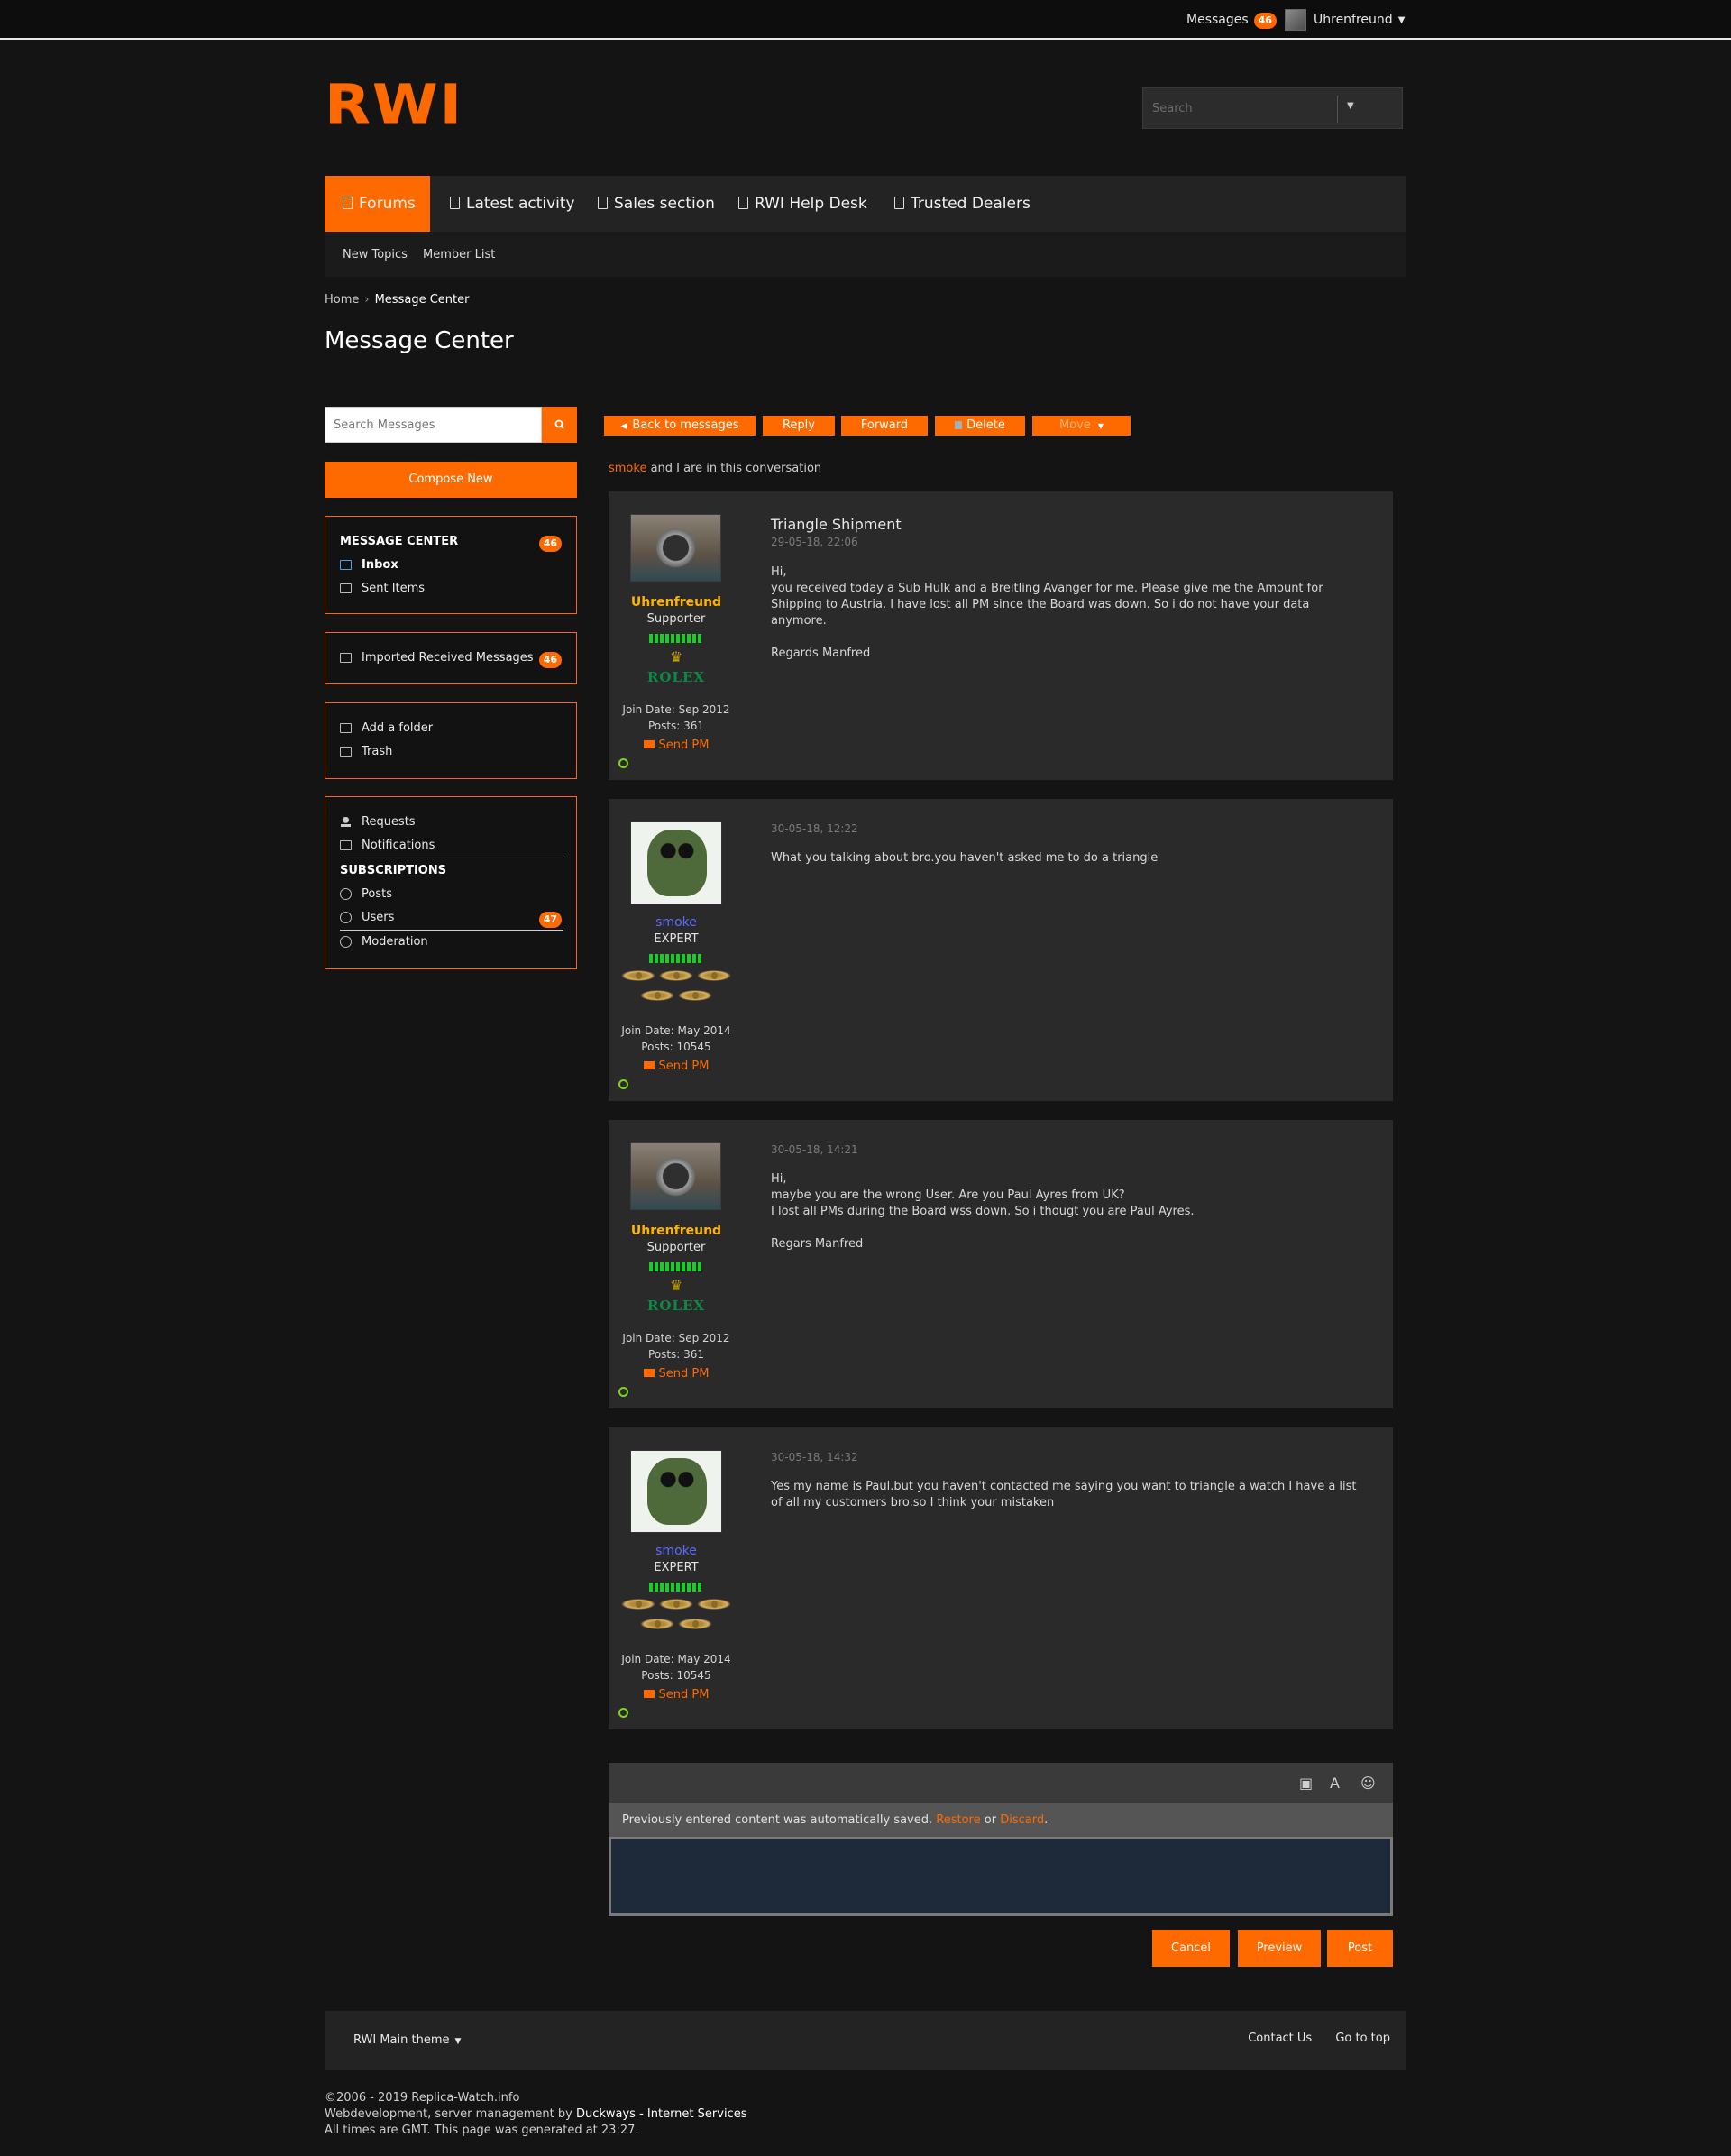  I want to click on post-button: Post, so click(1360, 1949).